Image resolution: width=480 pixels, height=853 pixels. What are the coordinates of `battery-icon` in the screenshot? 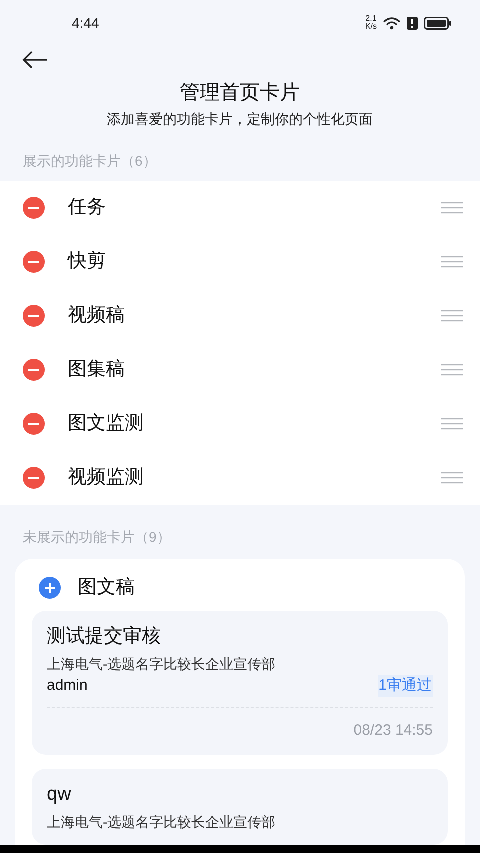 It's located at (438, 23).